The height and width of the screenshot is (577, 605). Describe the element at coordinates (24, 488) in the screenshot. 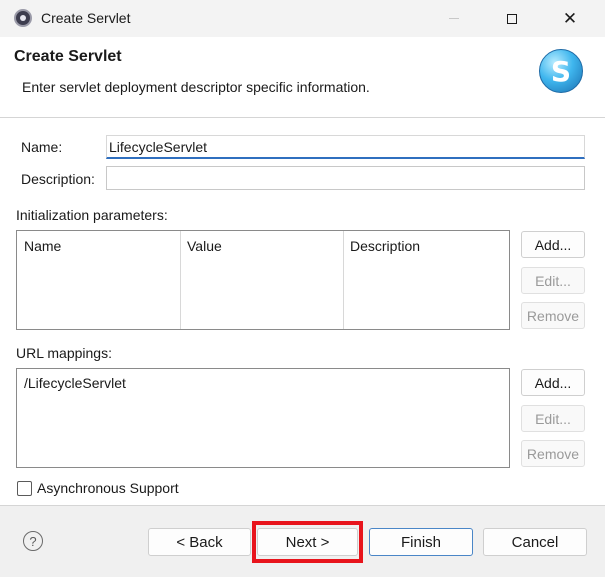

I see `async-support-checkbox` at that location.